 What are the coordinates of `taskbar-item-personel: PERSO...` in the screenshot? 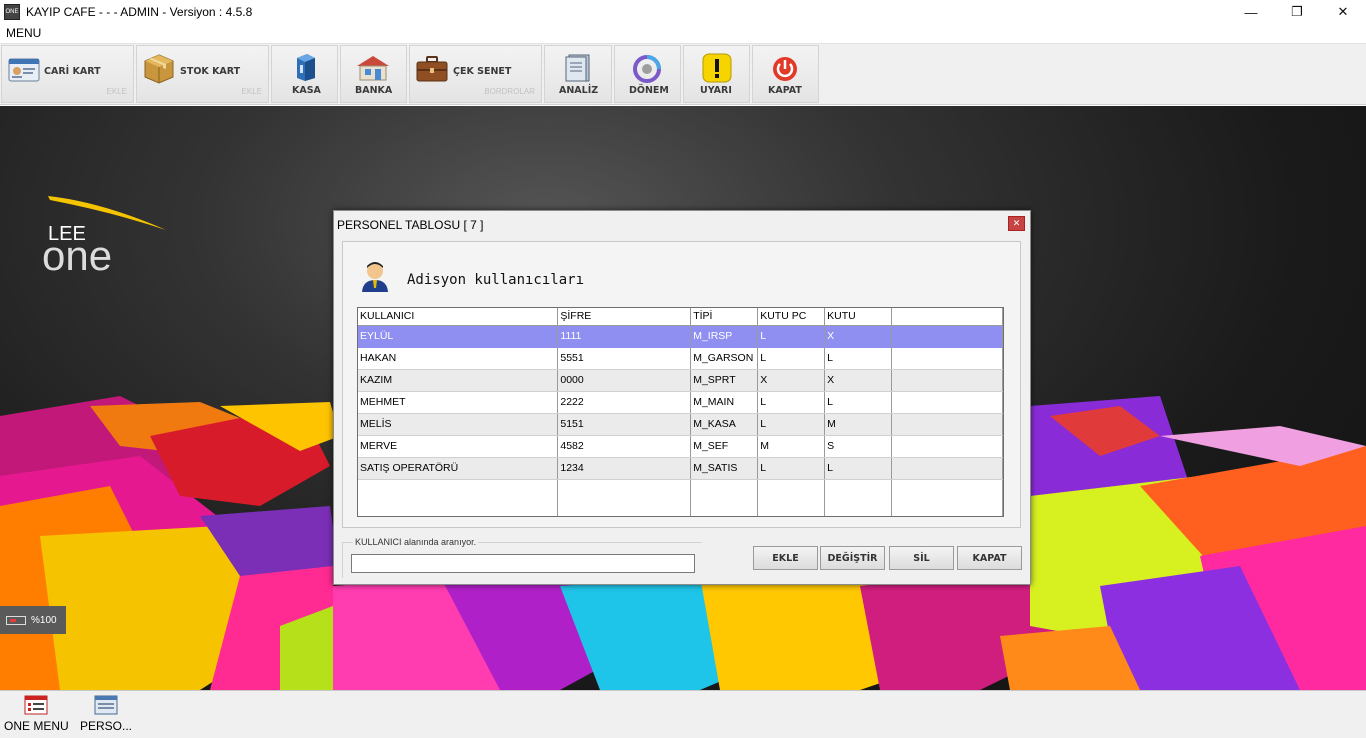 It's located at (106, 714).